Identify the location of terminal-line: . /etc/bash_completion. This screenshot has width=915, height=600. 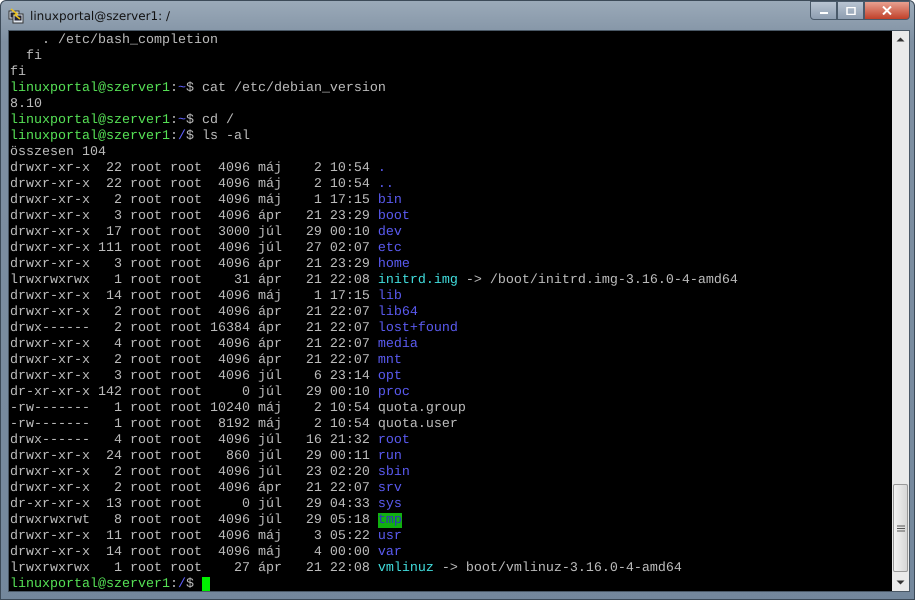
(130, 41).